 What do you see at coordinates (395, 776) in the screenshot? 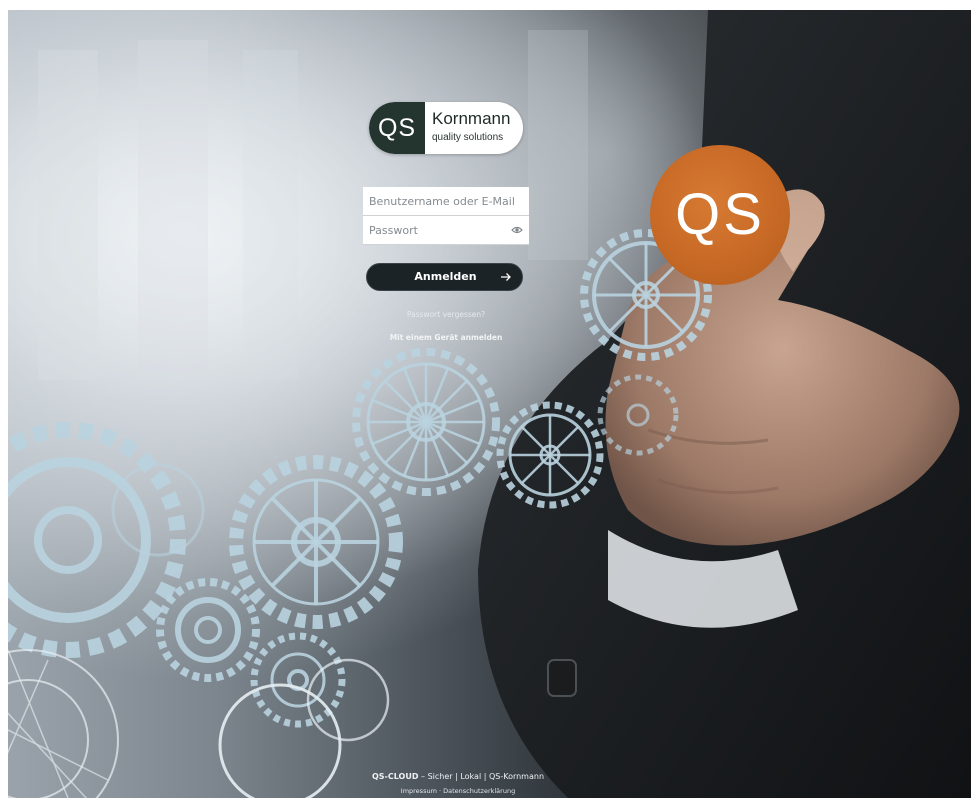
I see `footer-brand: QS-CLOUD` at bounding box center [395, 776].